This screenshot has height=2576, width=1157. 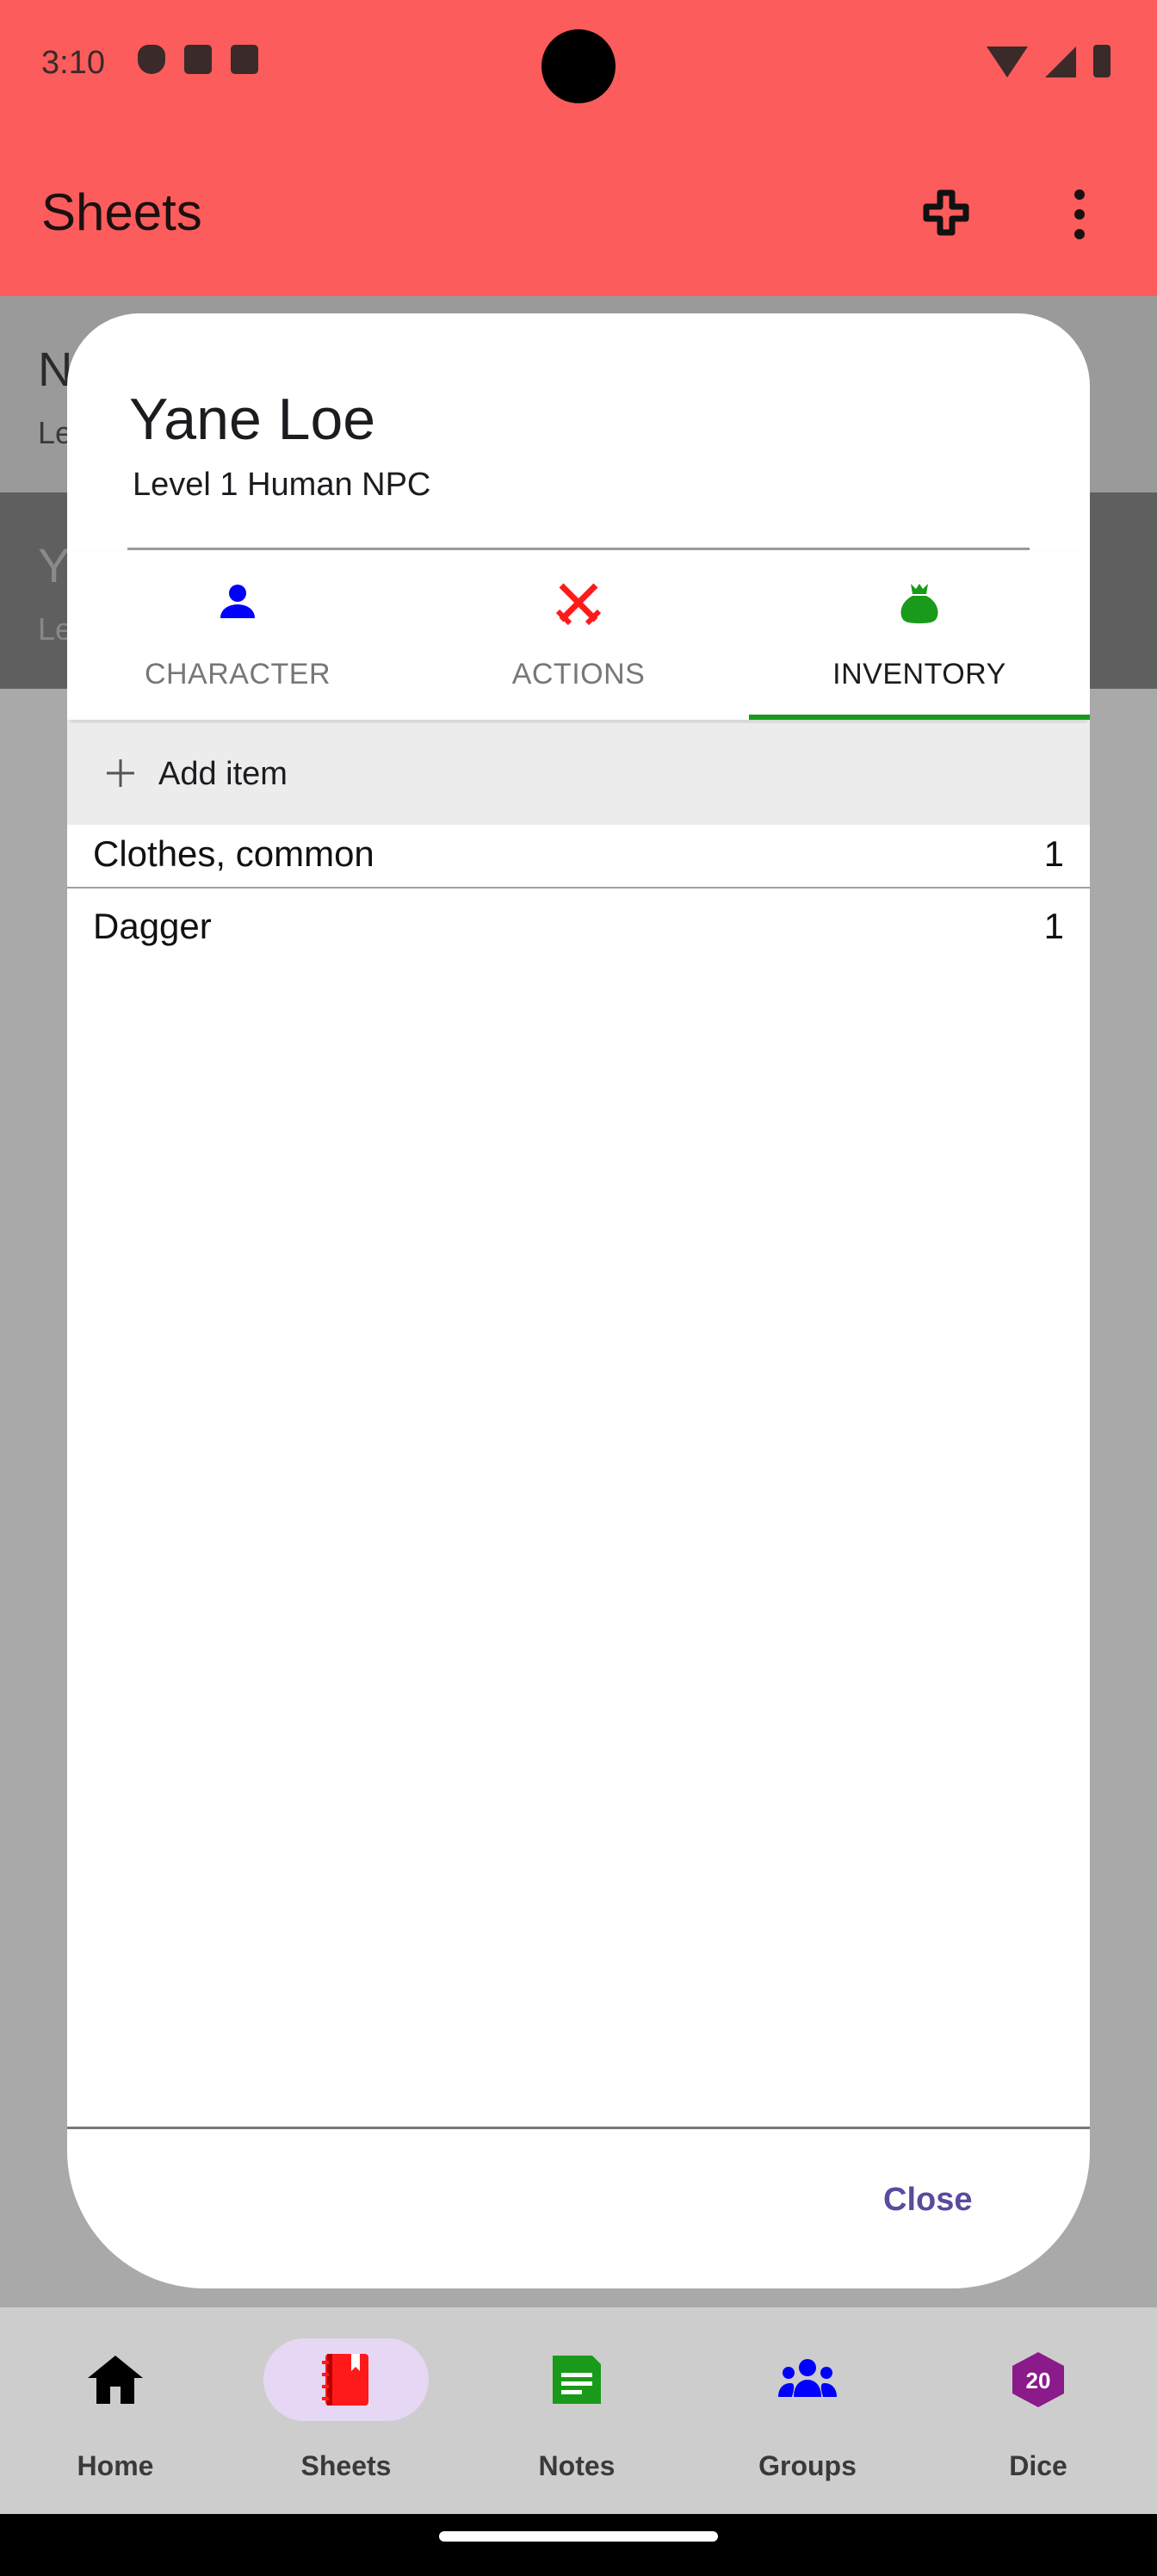 I want to click on dialog-subtitle: Level 1 Human NPC, so click(x=282, y=485).